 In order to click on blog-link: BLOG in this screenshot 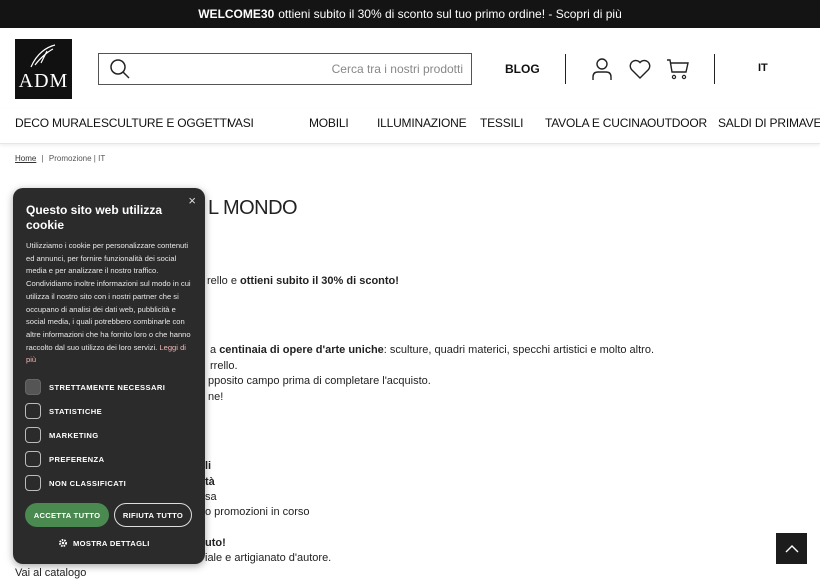, I will do `click(522, 69)`.